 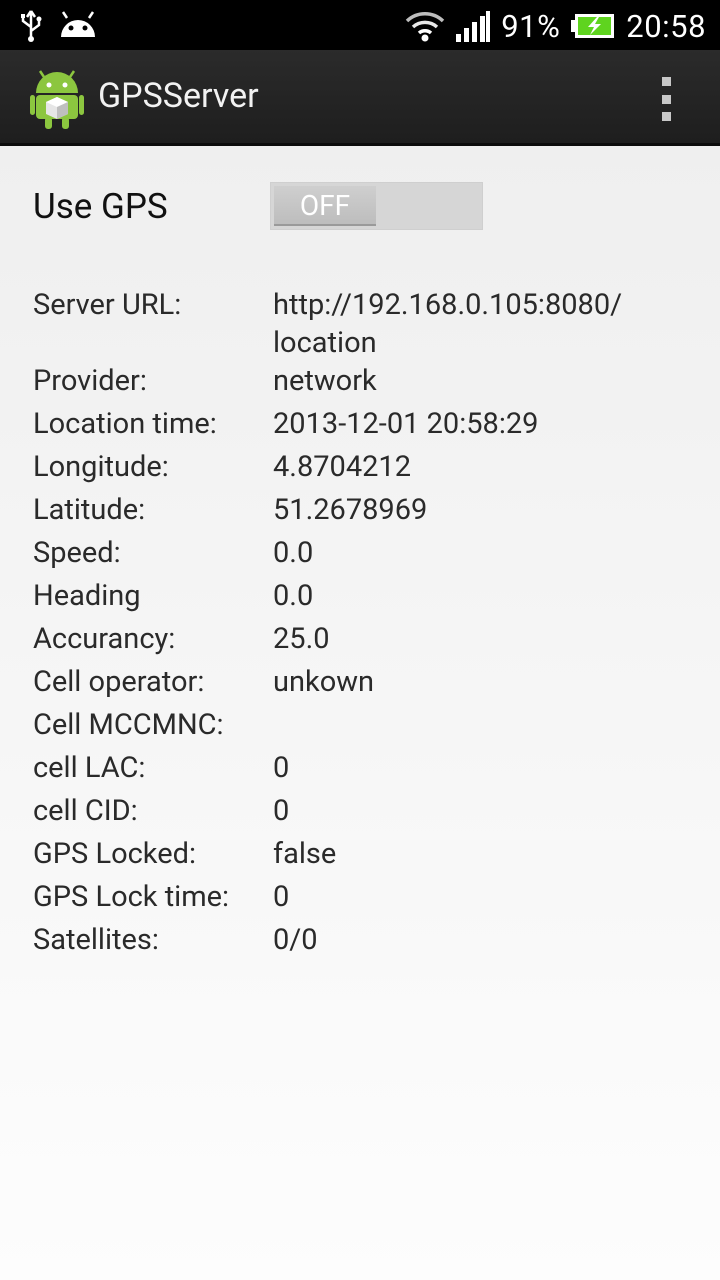 What do you see at coordinates (325, 206) in the screenshot?
I see `toggle-state: OFF` at bounding box center [325, 206].